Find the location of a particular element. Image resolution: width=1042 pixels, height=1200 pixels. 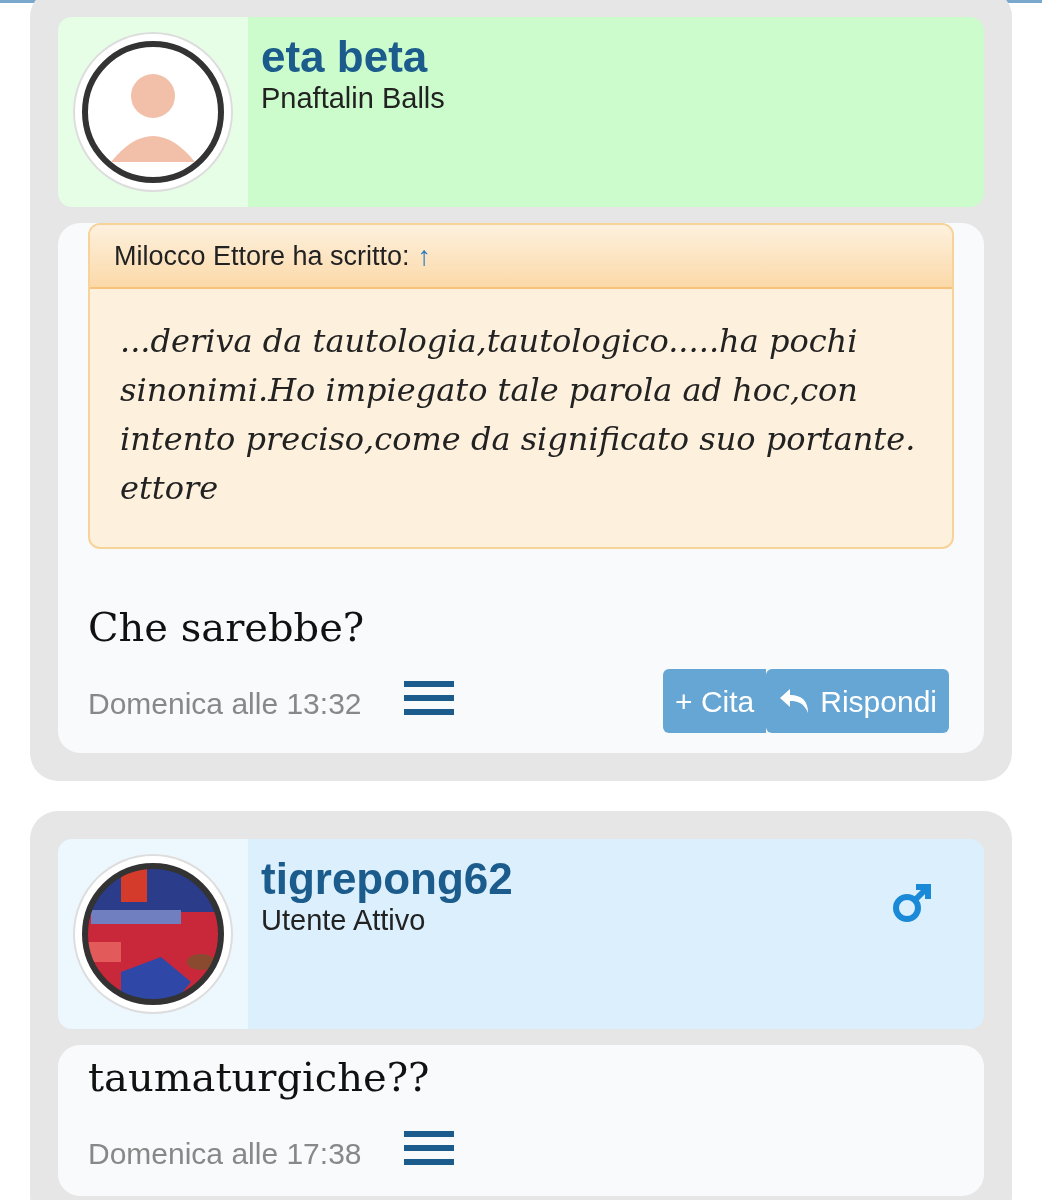

quote-text: ...deriva da tautologia,tautologico.....ha pochi sinonimi.Ho impiegato tale parola ad hoc,con intento preciso,come da significato suo portante. ettore is located at coordinates (518, 415).